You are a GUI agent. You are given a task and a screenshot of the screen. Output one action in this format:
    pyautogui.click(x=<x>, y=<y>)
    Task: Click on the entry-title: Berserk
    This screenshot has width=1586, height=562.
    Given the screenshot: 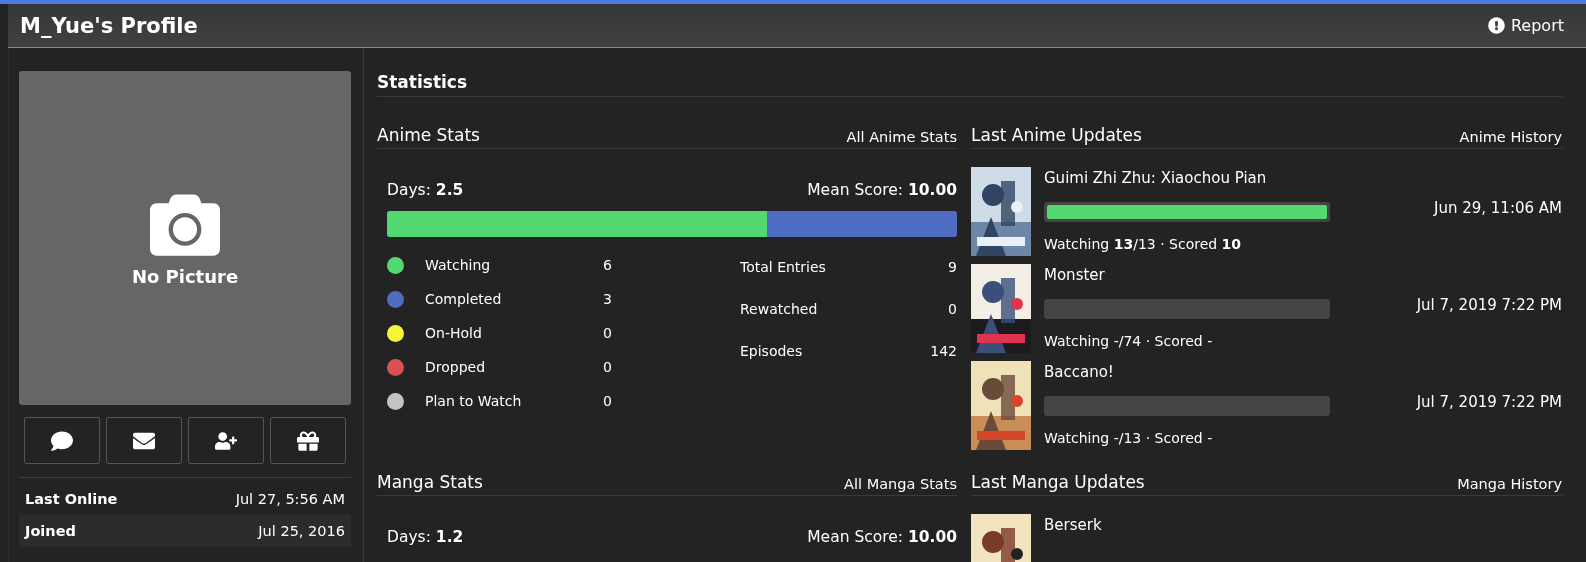 What is the action you would take?
    pyautogui.click(x=1296, y=525)
    